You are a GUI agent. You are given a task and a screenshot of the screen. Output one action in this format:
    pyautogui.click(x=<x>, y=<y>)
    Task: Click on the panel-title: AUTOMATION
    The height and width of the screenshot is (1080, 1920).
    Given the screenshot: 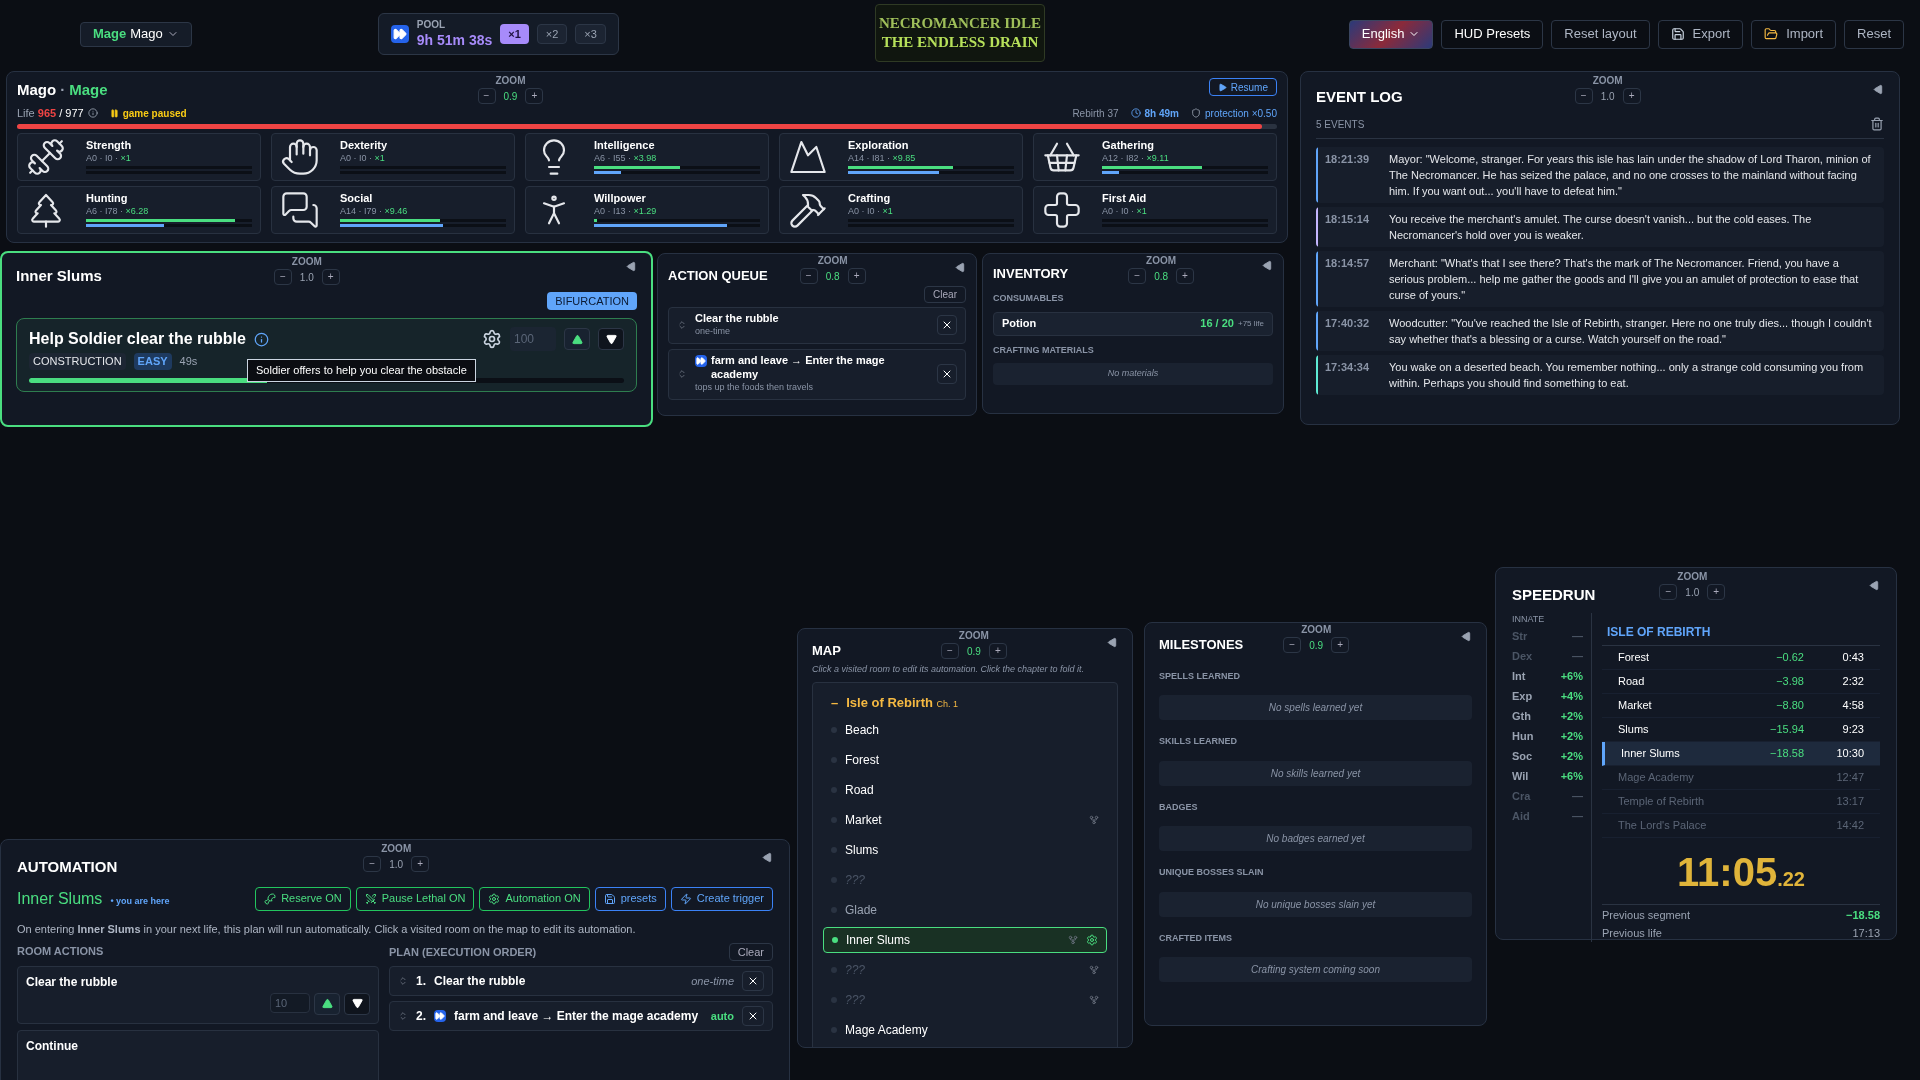 What is the action you would take?
    pyautogui.click(x=67, y=867)
    